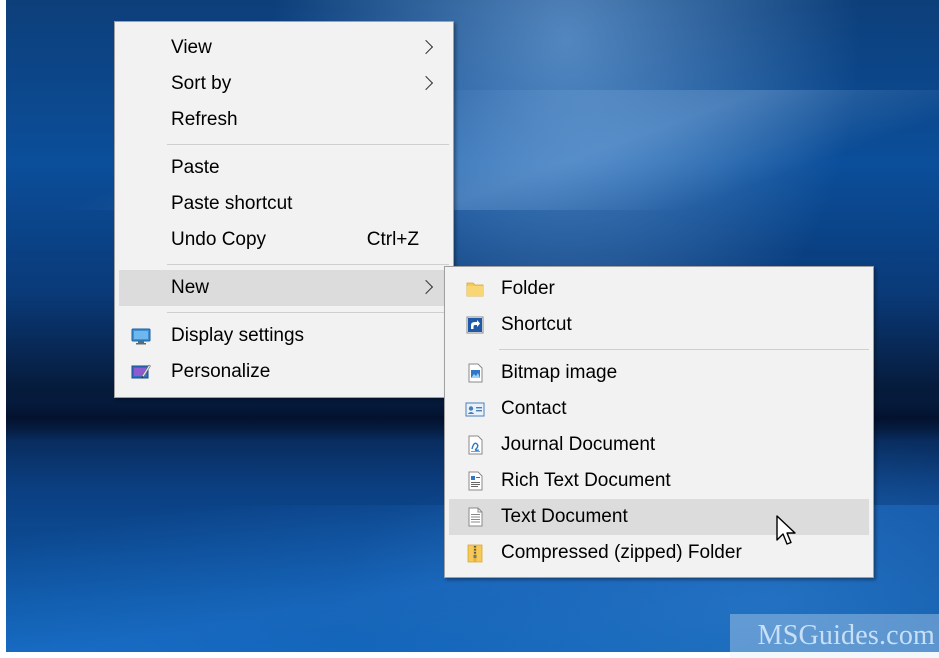  I want to click on menu-item-label: Undo Copy, so click(219, 239).